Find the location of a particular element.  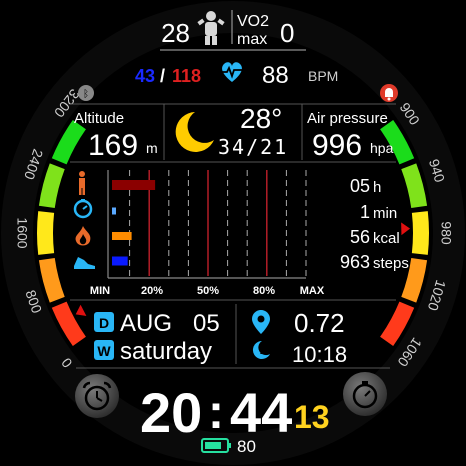

heart-max: 118 is located at coordinates (186, 76).